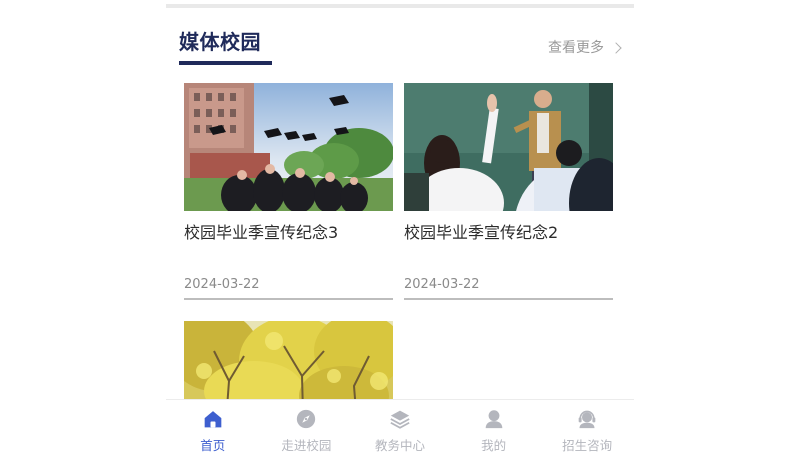  Describe the element at coordinates (306, 419) in the screenshot. I see `compass-icon` at that location.